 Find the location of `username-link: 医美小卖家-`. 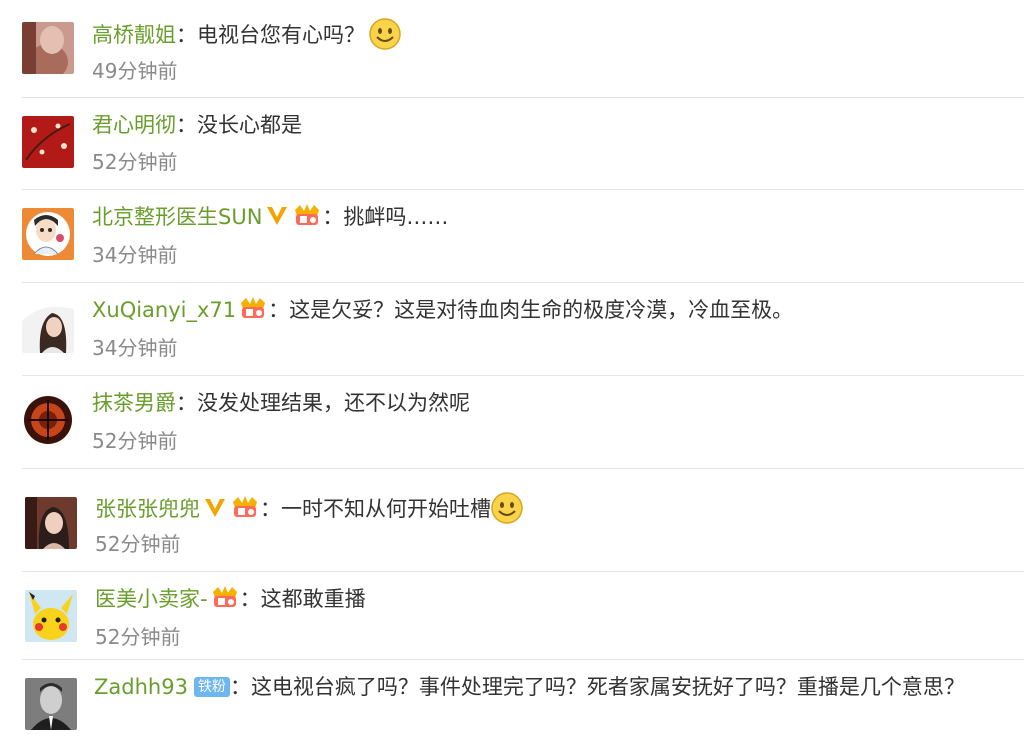

username-link: 医美小卖家- is located at coordinates (151, 599).